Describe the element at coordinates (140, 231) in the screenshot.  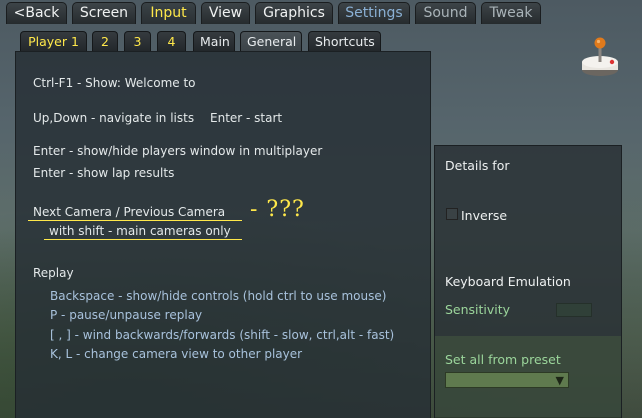
I see `help-camera-shift: with shift - main cameras only` at that location.